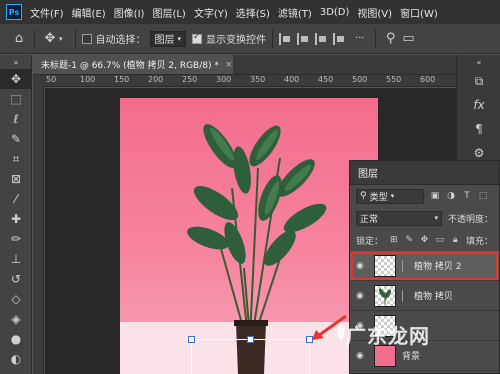 The image size is (500, 374). I want to click on blend-row: 正常 ▾ 不透明度：, so click(424, 218).